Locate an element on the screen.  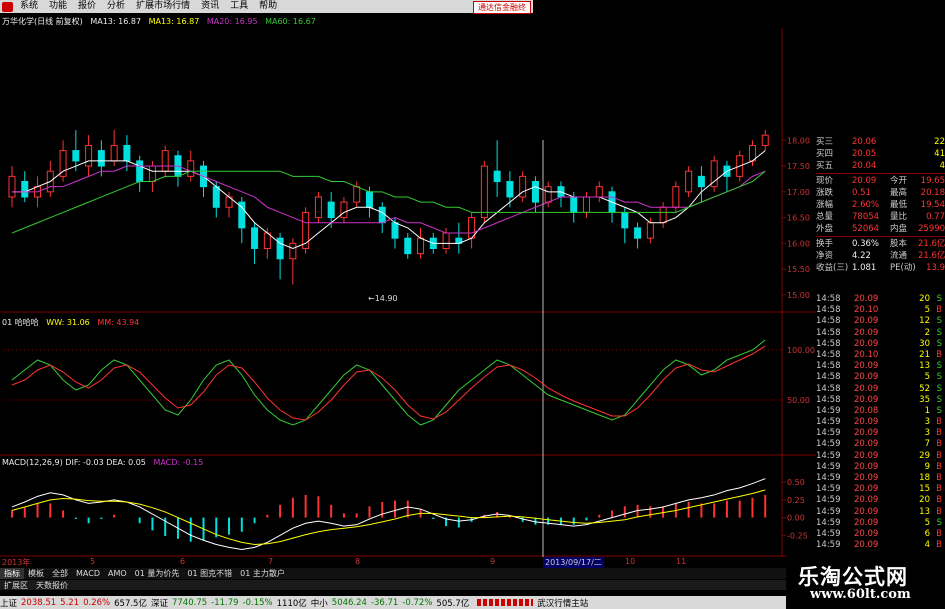
quote-value: 20.04 is located at coordinates (864, 166).